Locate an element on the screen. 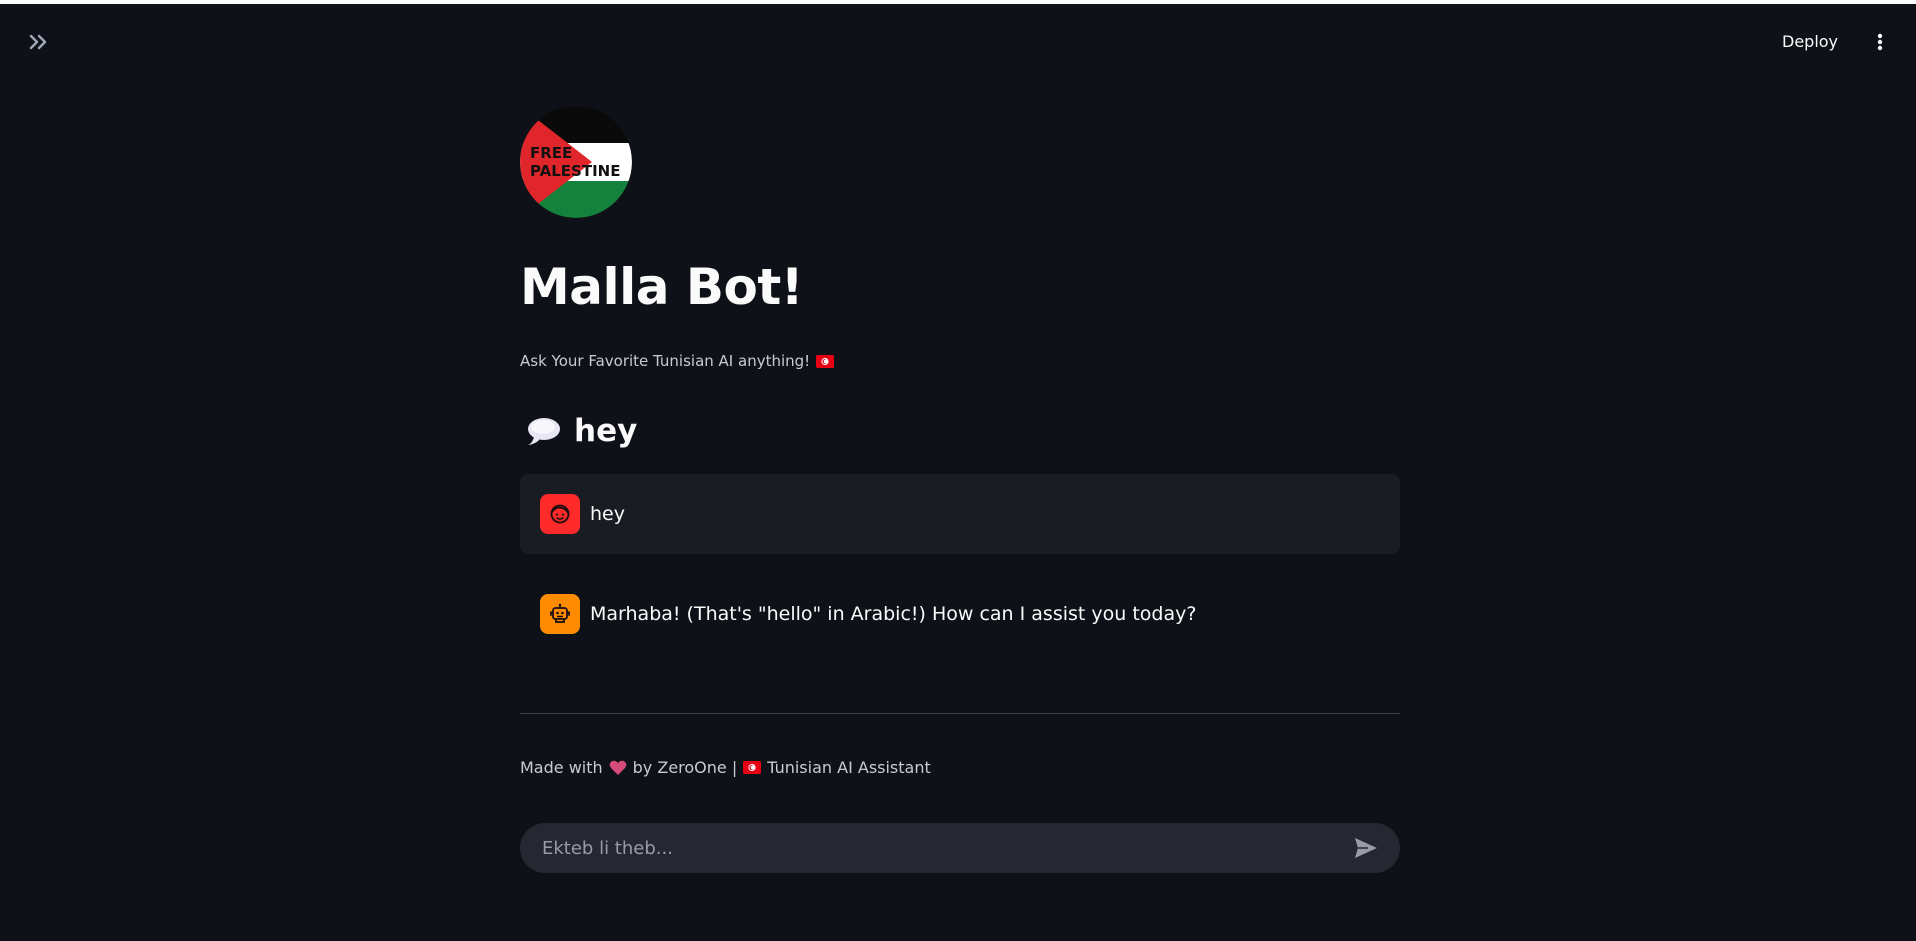 The image size is (1916, 941). speech-bubble-icon is located at coordinates (544, 431).